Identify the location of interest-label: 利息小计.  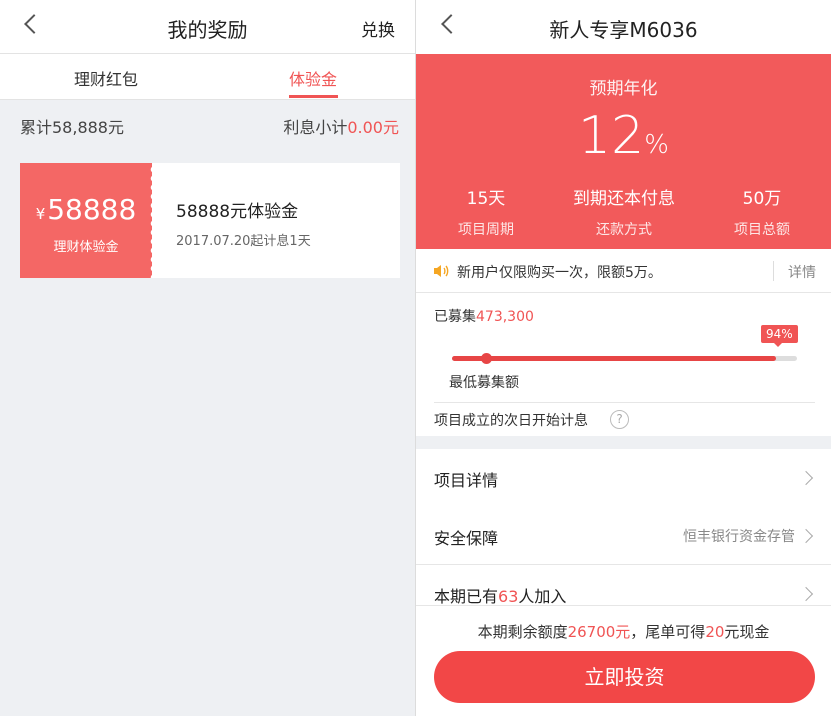
(315, 127).